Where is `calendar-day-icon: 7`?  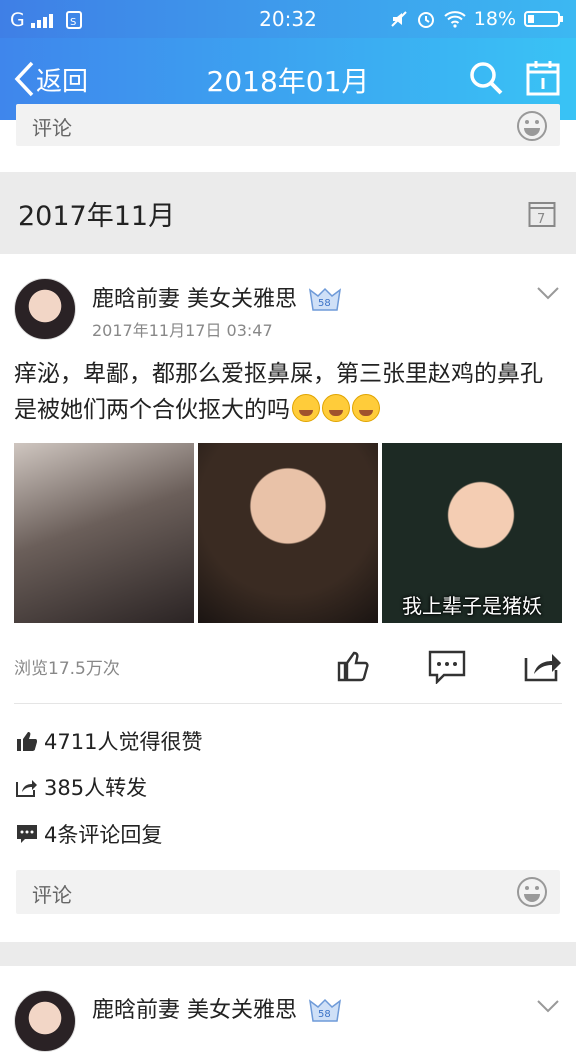
calendar-day-icon: 7 is located at coordinates (542, 214).